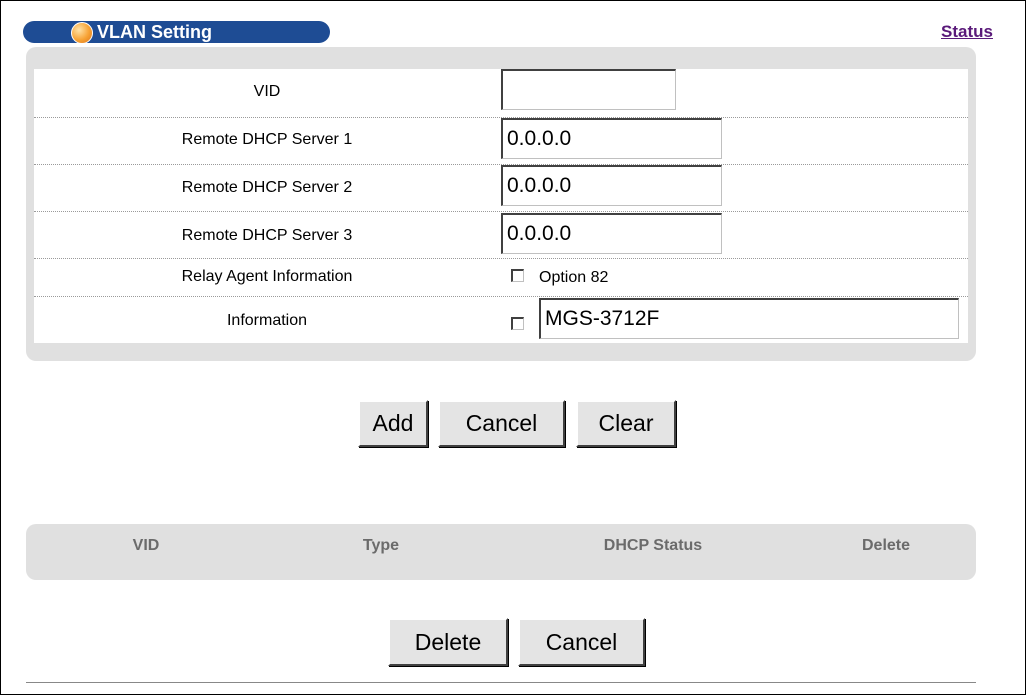 This screenshot has height=695, width=1026. I want to click on option82-checkbox, so click(517, 275).